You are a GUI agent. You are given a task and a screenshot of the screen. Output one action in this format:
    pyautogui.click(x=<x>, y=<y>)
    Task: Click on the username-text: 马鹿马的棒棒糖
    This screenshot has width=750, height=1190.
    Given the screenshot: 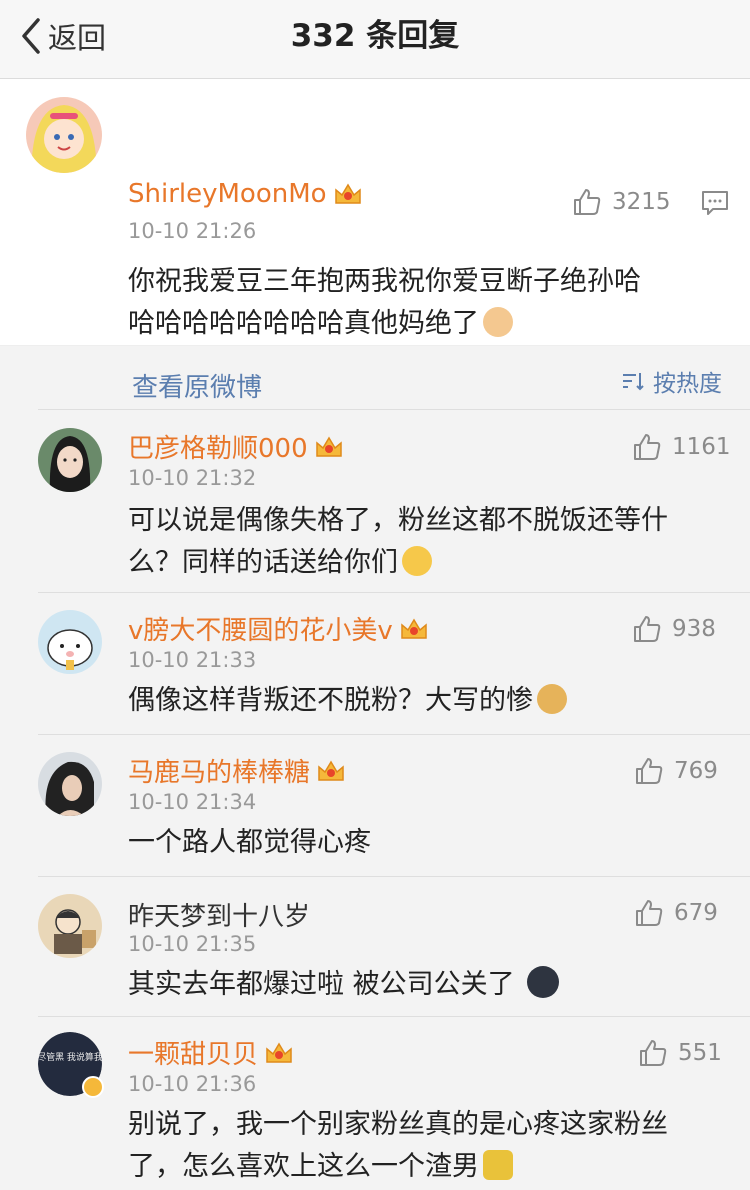 What is the action you would take?
    pyautogui.click(x=219, y=770)
    